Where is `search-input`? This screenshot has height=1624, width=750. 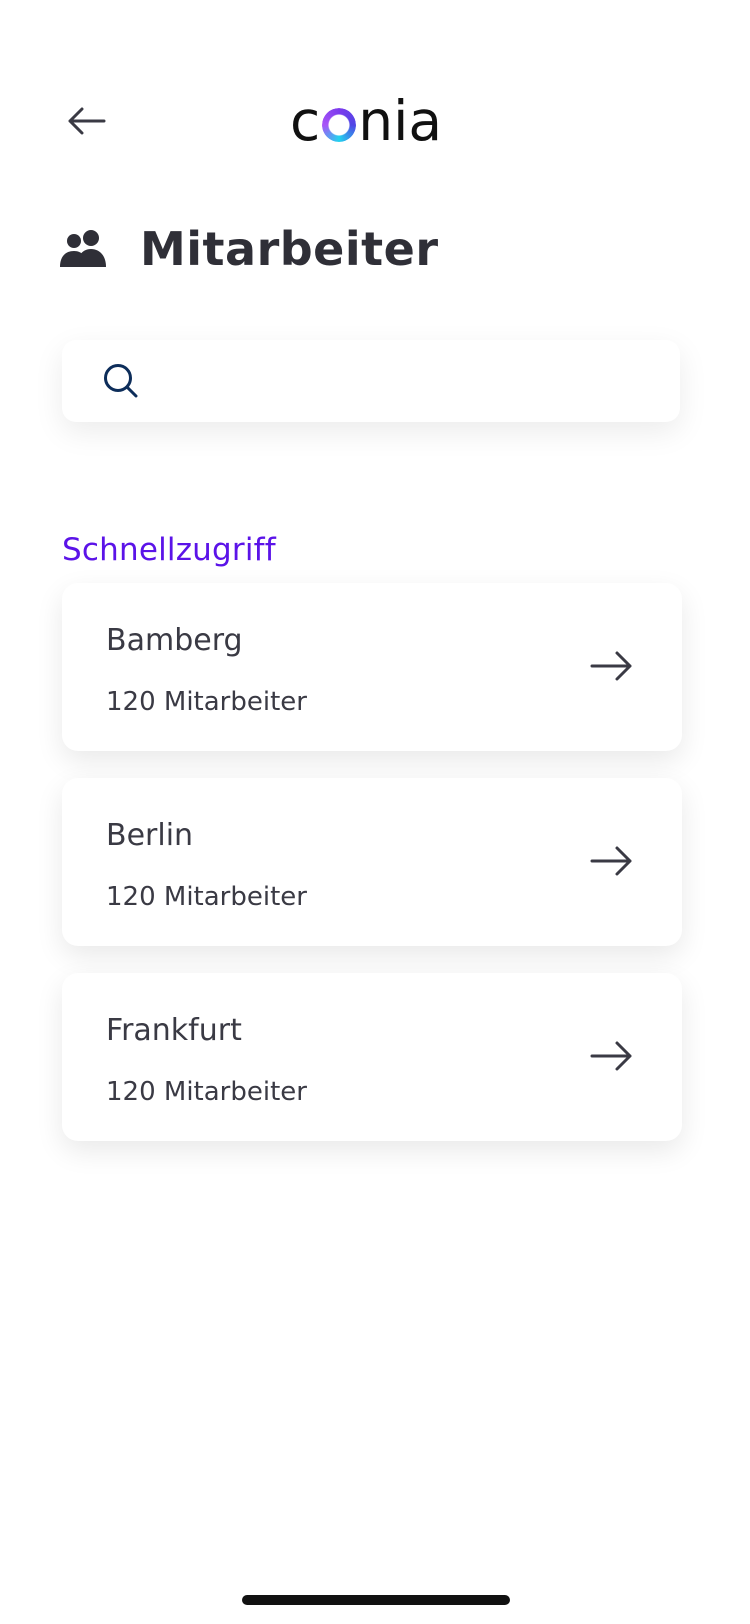
search-input is located at coordinates (417, 381).